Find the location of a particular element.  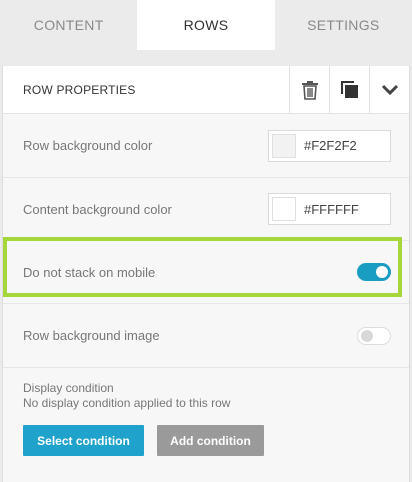

add-condition-button: Add condition is located at coordinates (210, 440).